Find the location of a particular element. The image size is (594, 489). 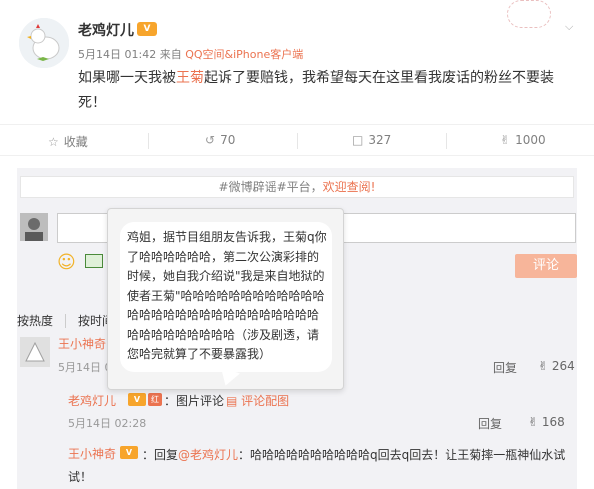

comment-image-link: ▤ 评论配图 is located at coordinates (257, 400).